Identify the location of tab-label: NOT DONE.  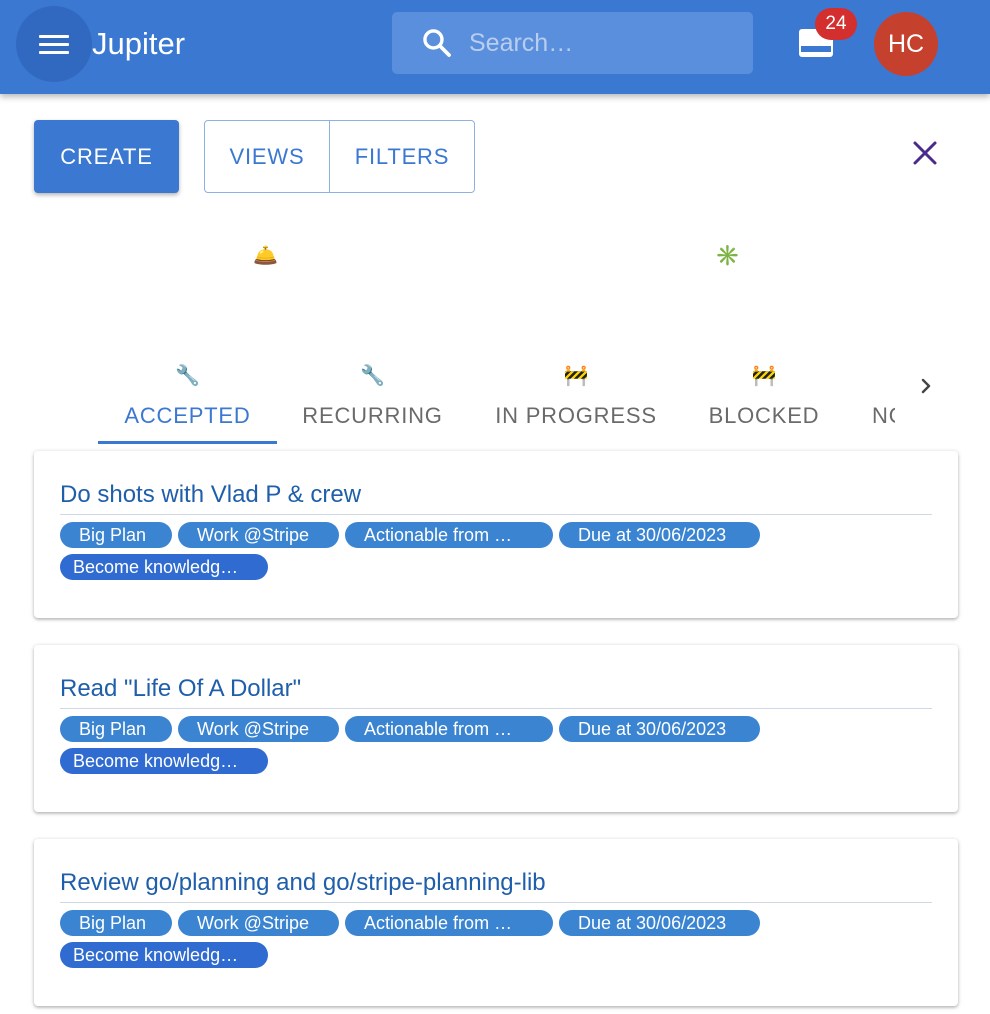
(883, 415).